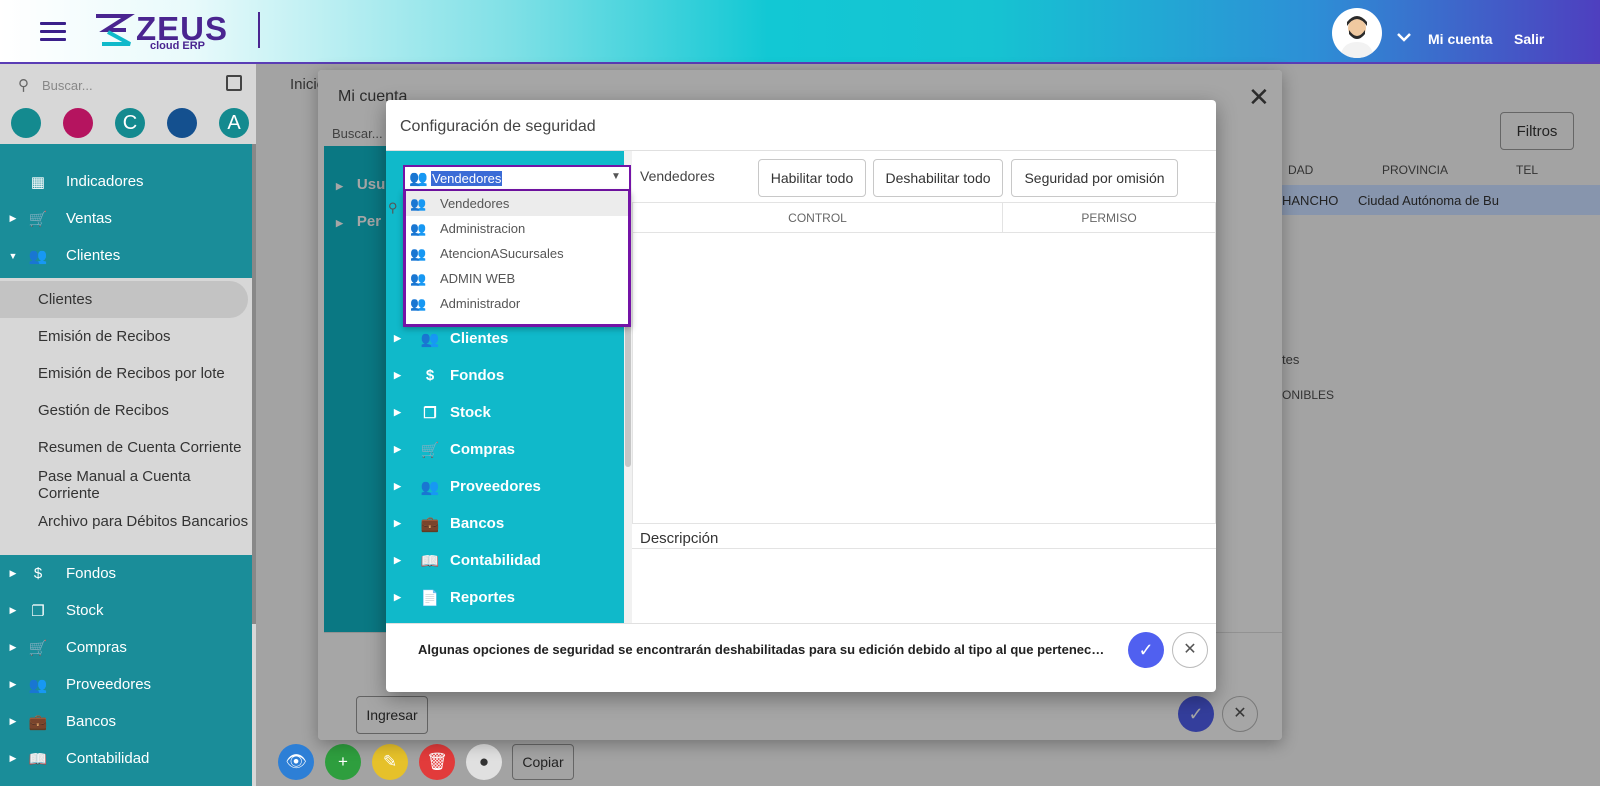 This screenshot has width=1600, height=786. I want to click on sidebar-subitem-resumen-cc: Resumen de Cuenta Corriente, so click(126, 447).